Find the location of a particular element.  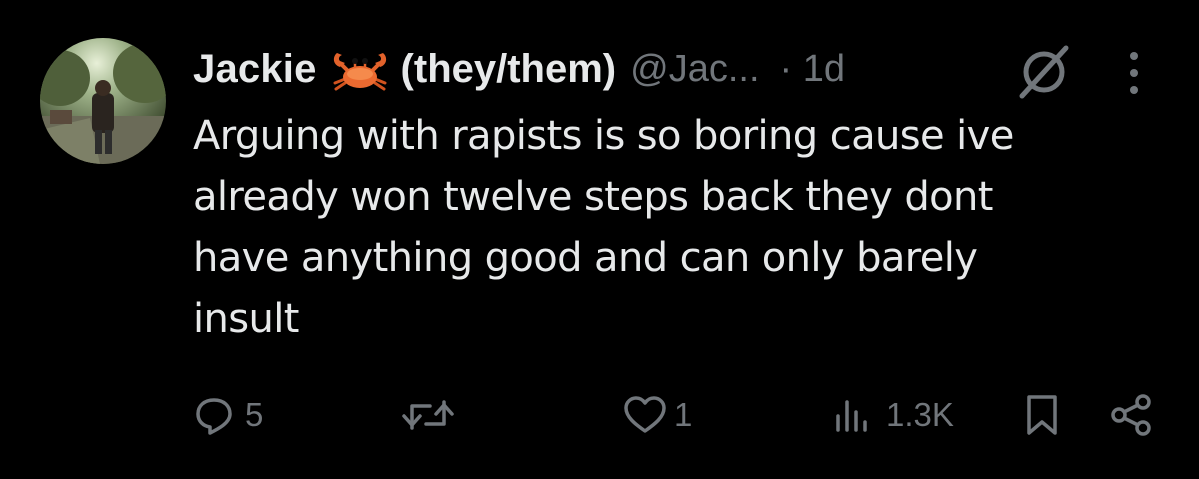

views-chart-icon is located at coordinates (852, 415).